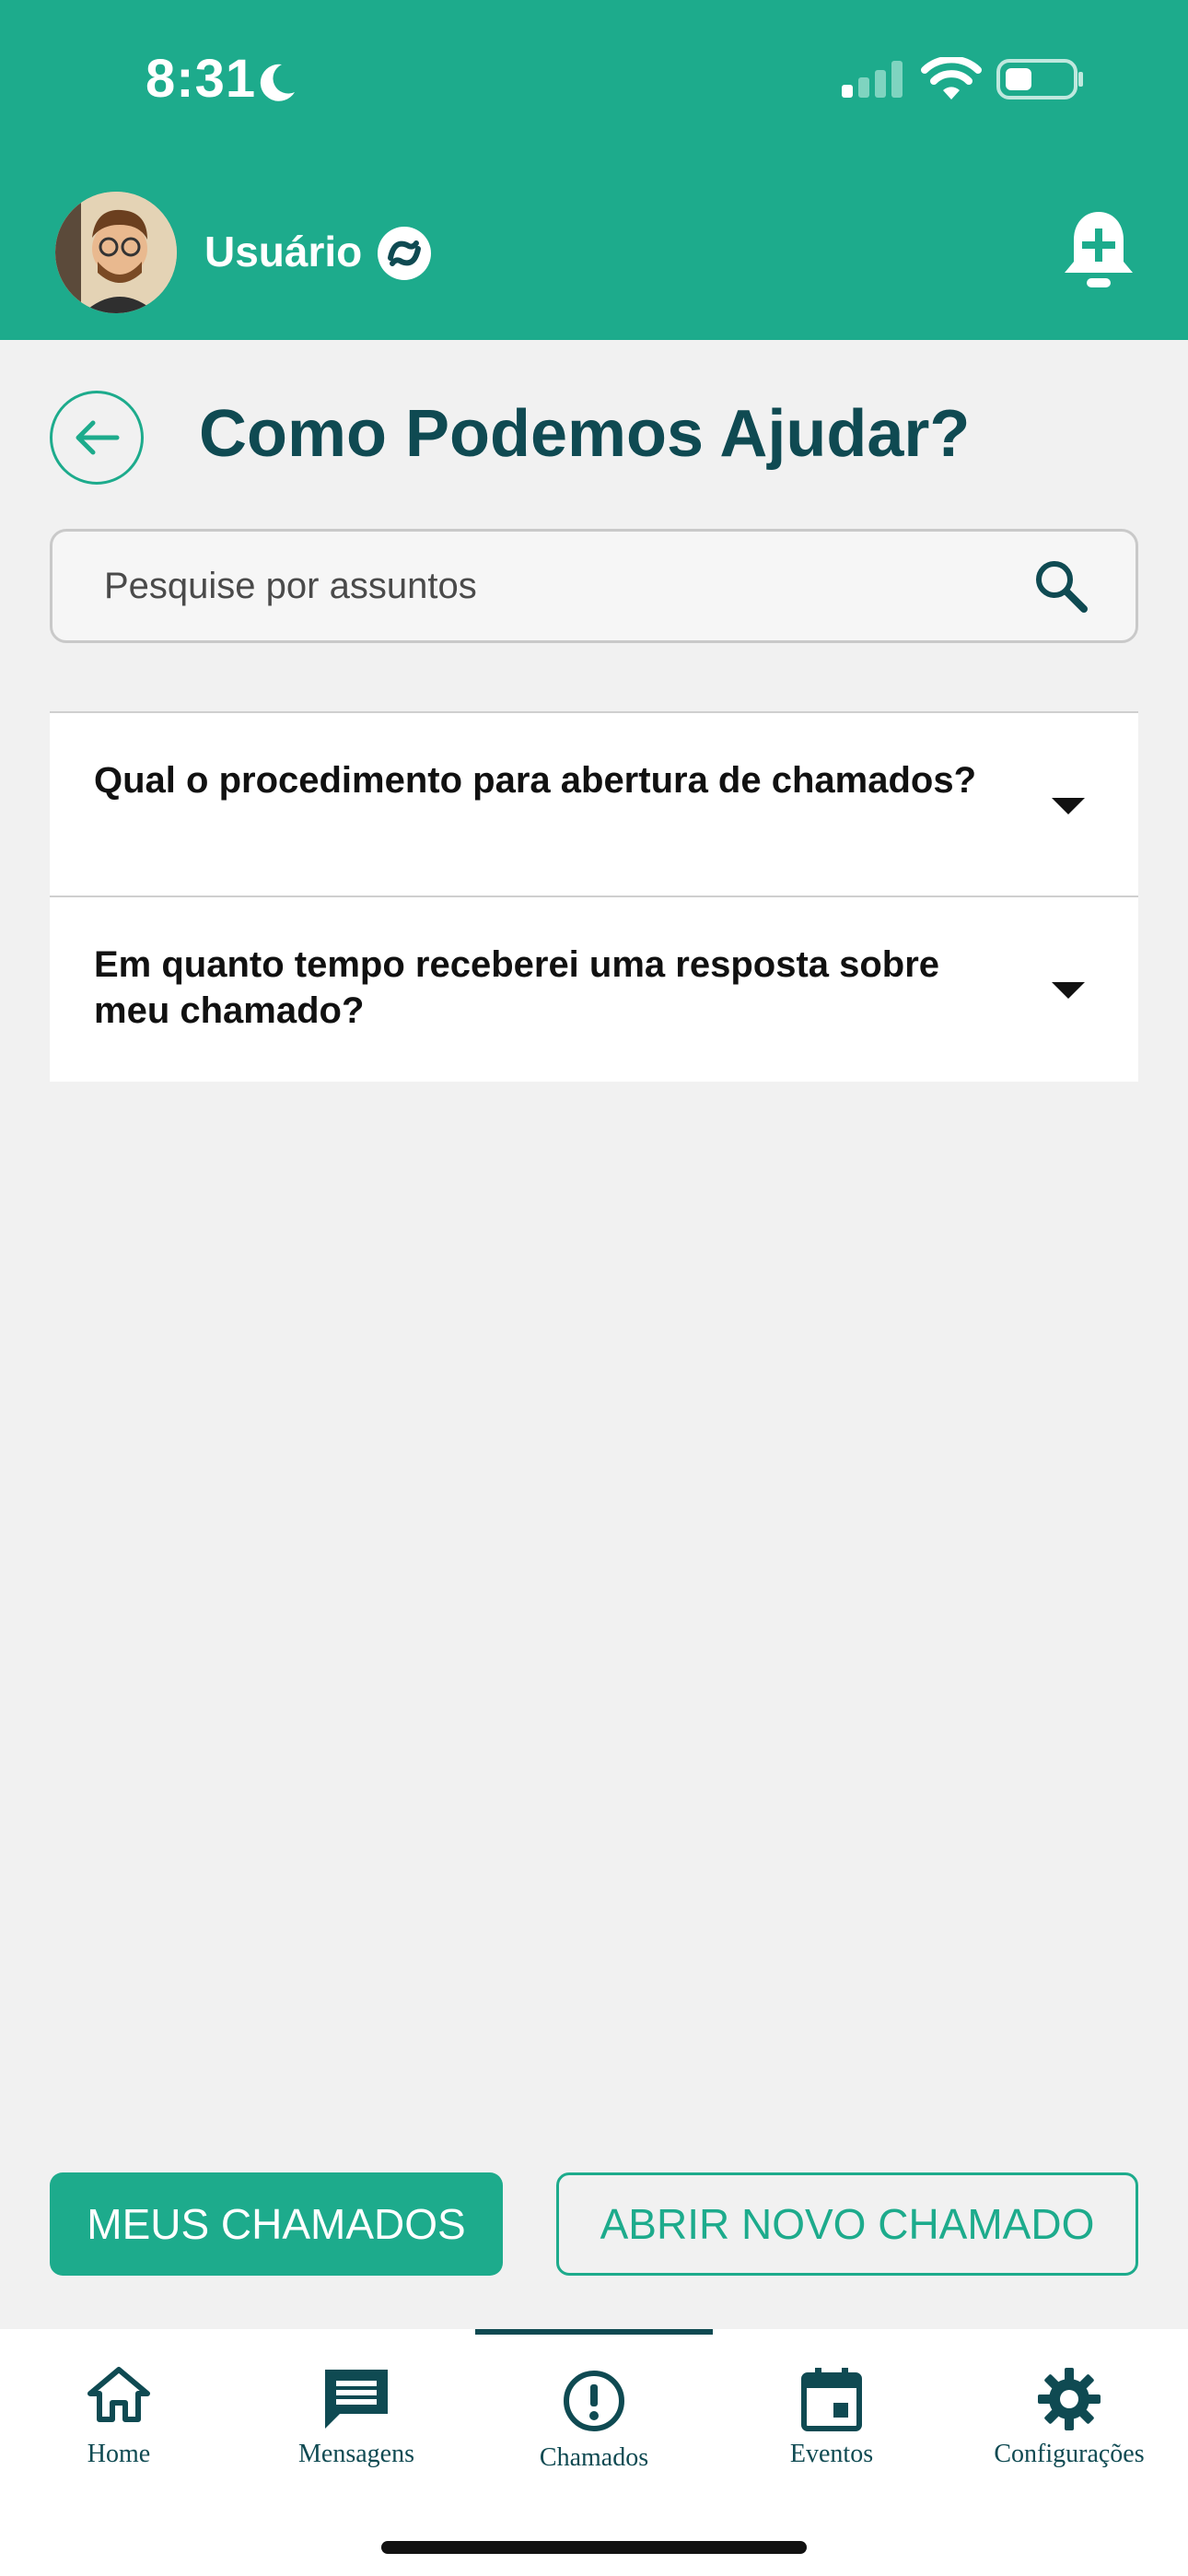 This screenshot has height=2576, width=1188. What do you see at coordinates (831, 2399) in the screenshot?
I see `calendar-icon` at bounding box center [831, 2399].